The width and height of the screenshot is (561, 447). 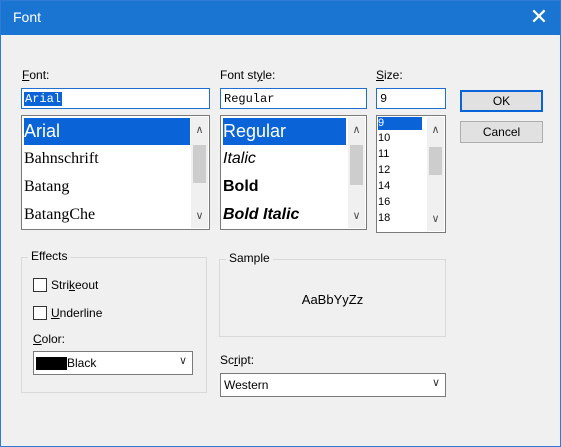 What do you see at coordinates (384, 138) in the screenshot?
I see `size-item: 10` at bounding box center [384, 138].